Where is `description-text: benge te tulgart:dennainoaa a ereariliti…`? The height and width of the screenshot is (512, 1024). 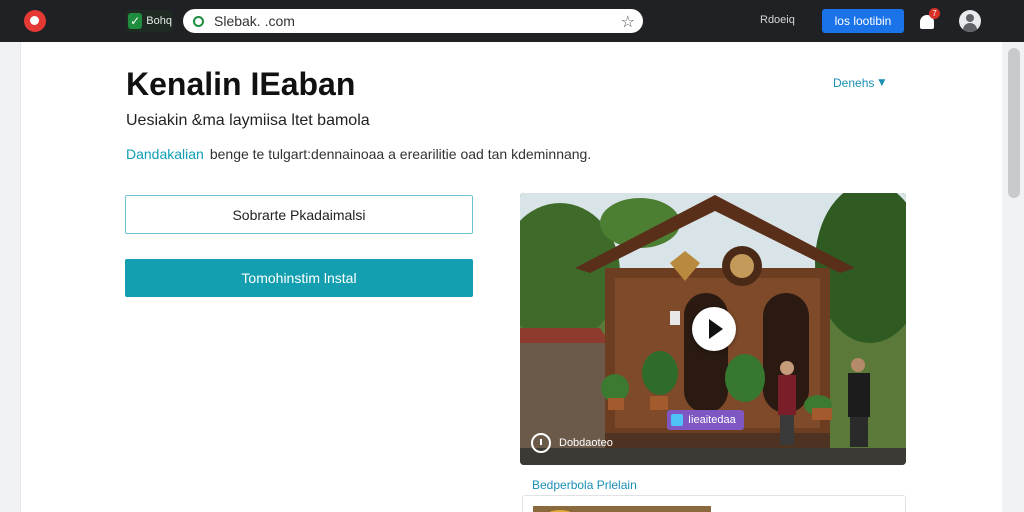
description-text: benge te tulgart:dennainoaa a ereariliti… is located at coordinates (400, 154).